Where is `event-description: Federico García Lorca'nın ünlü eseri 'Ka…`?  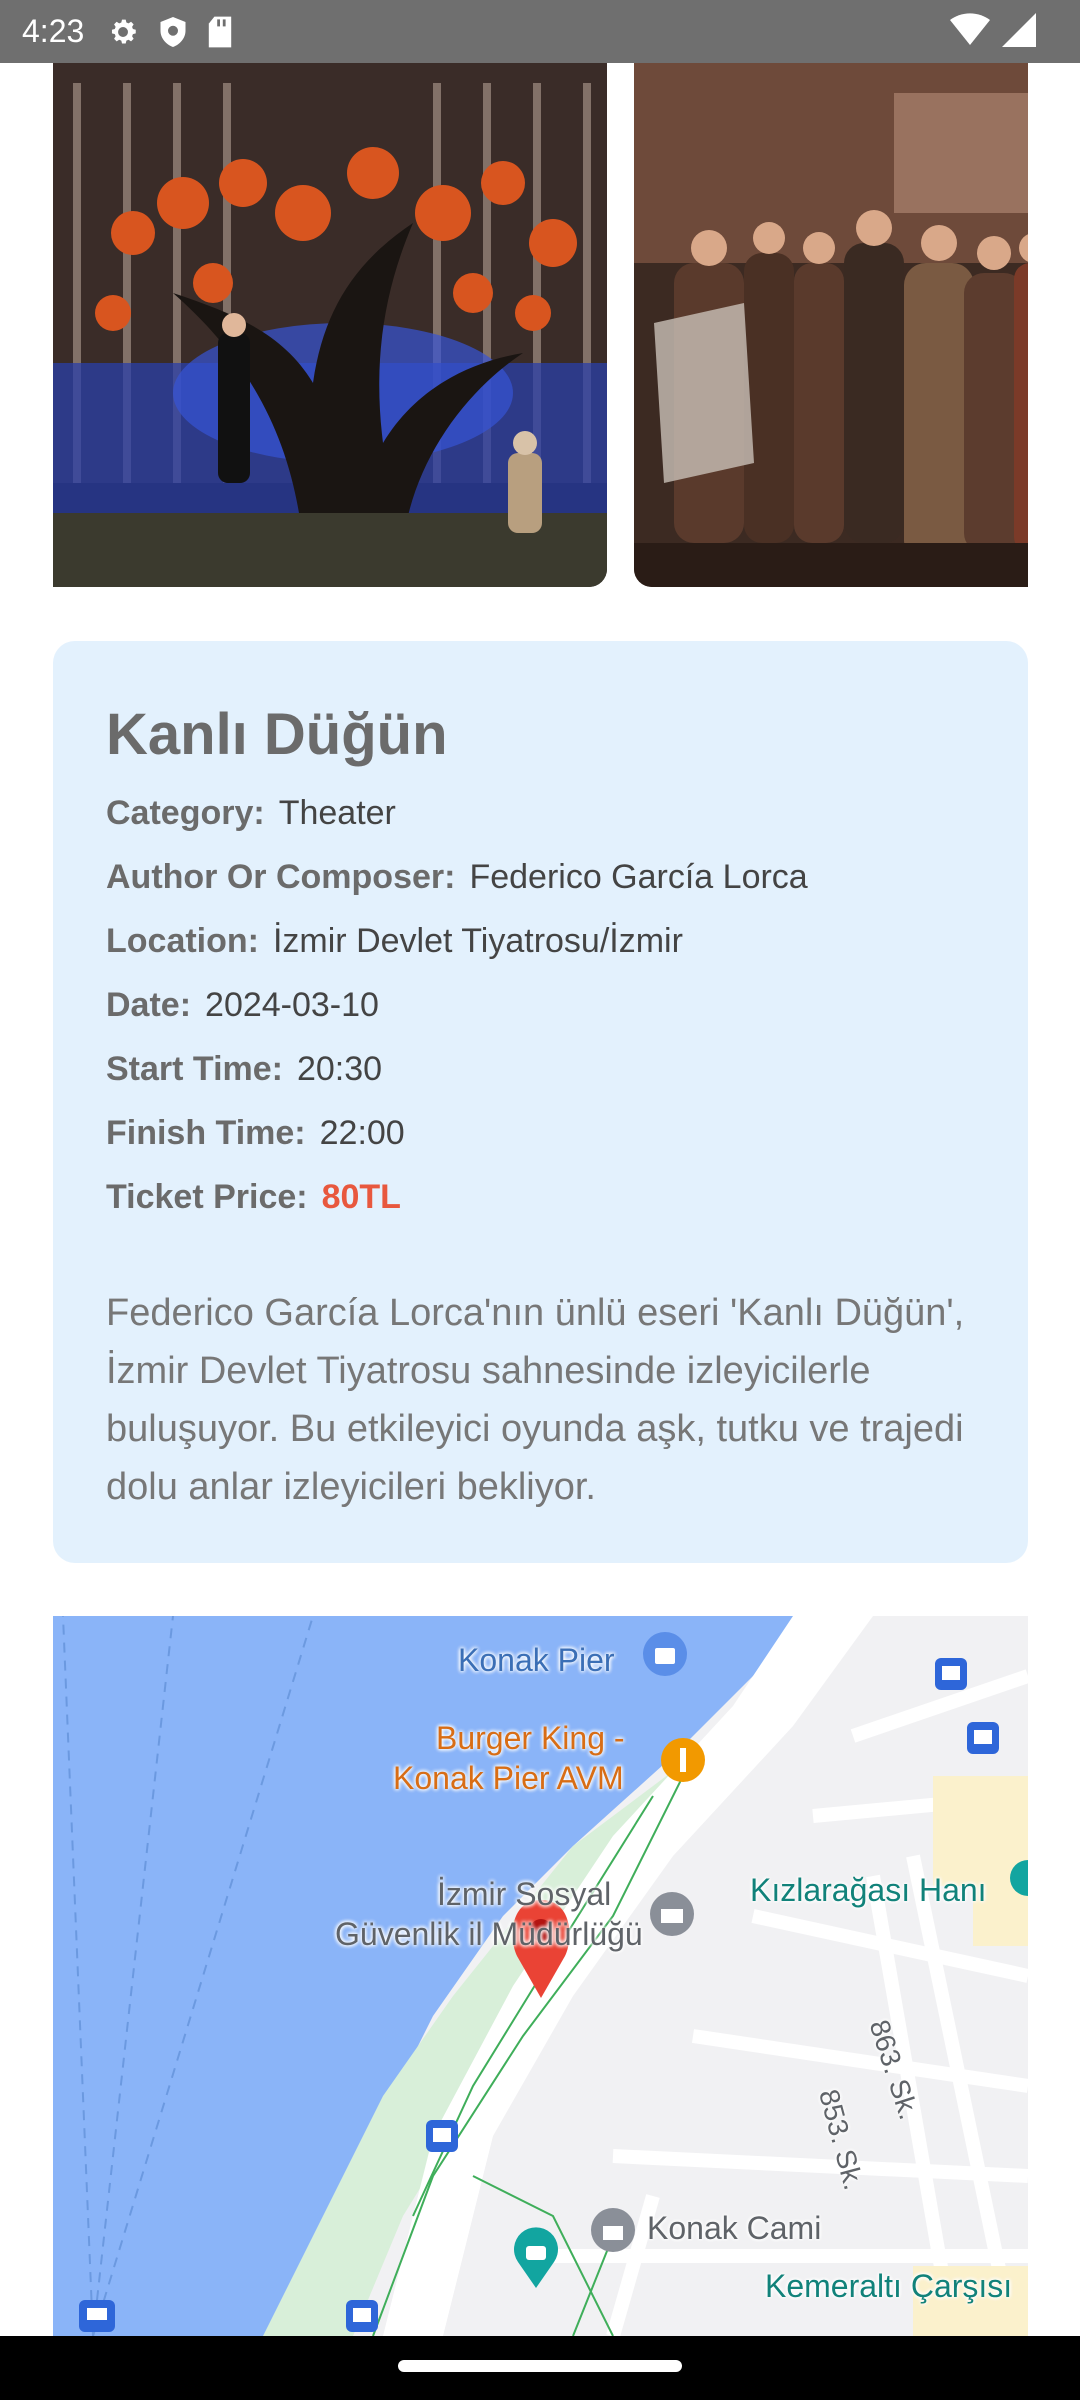 event-description: Federico García Lorca'nın ünlü eseri 'Ka… is located at coordinates (535, 1400).